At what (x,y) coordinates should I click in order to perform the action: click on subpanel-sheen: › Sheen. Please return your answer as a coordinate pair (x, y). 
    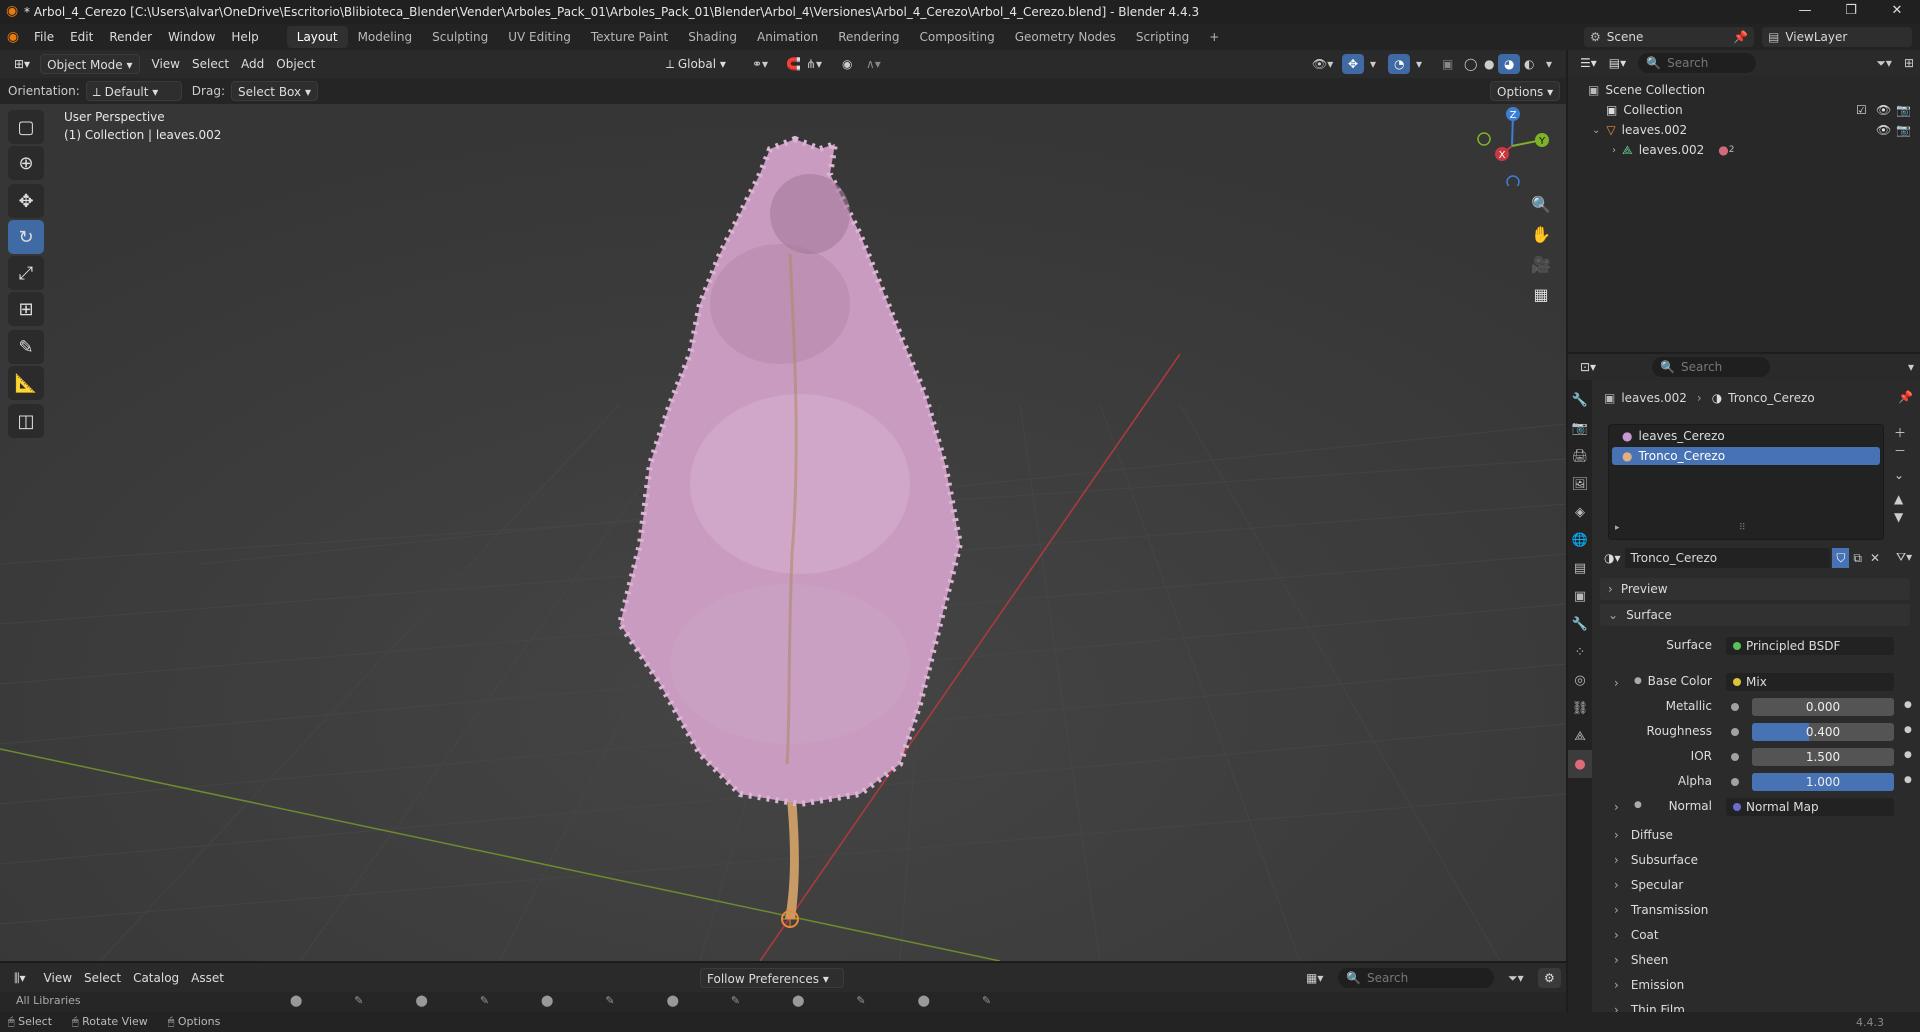
    Looking at the image, I should click on (1754, 959).